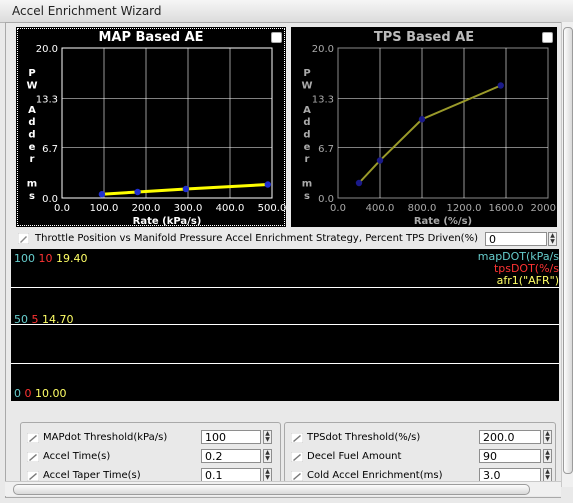  What do you see at coordinates (464, 208) in the screenshot?
I see `x-tick-label: 1200.0` at bounding box center [464, 208].